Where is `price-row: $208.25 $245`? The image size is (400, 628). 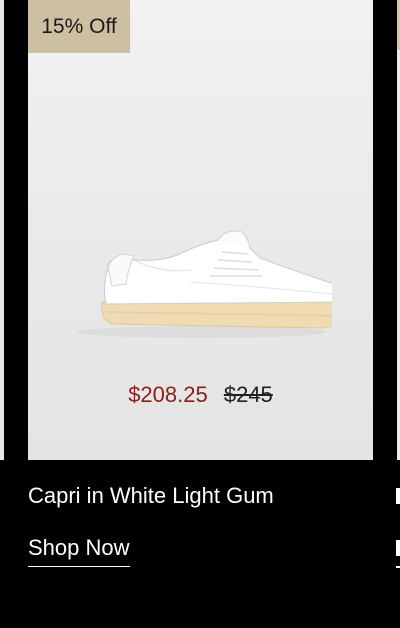 price-row: $208.25 $245 is located at coordinates (200, 395).